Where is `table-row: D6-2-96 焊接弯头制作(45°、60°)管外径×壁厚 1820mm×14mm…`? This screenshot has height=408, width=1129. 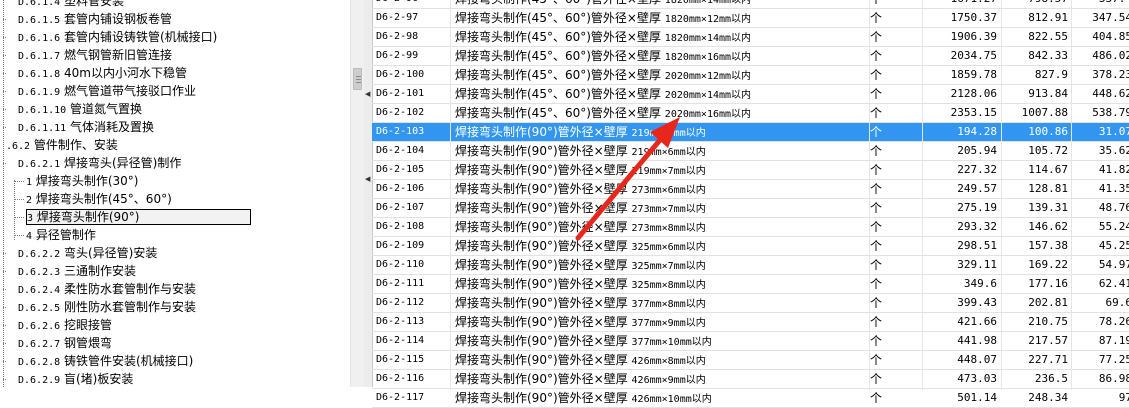 table-row: D6-2-96 焊接弯头制作(45°、60°)管外径×壁厚 1820mm×14mm… is located at coordinates (750, 4).